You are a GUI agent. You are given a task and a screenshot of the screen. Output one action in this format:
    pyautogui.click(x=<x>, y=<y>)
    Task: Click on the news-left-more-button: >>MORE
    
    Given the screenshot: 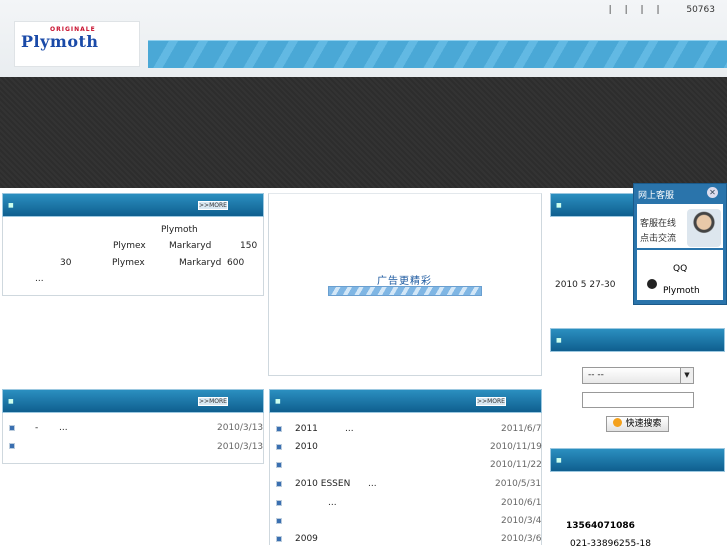 What is the action you would take?
    pyautogui.click(x=213, y=401)
    